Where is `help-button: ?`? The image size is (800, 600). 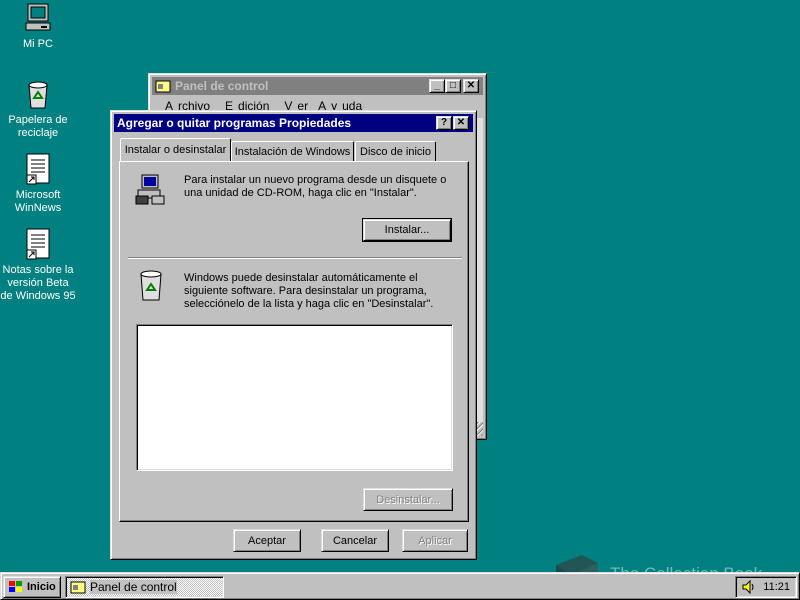
help-button: ? is located at coordinates (444, 123).